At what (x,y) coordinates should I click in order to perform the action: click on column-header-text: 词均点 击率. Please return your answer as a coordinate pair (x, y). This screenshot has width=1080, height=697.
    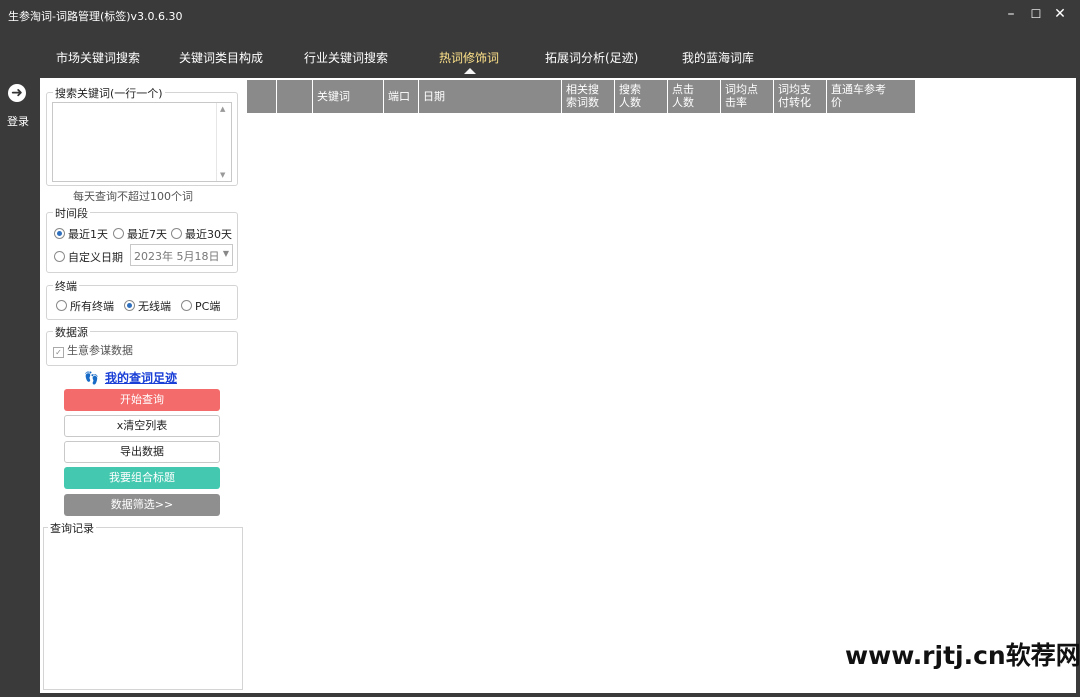
    Looking at the image, I should click on (741, 96).